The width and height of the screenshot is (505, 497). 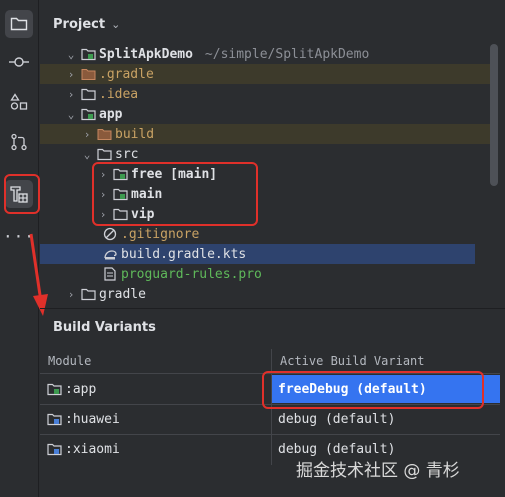 I want to click on tree-label: src, so click(x=127, y=154).